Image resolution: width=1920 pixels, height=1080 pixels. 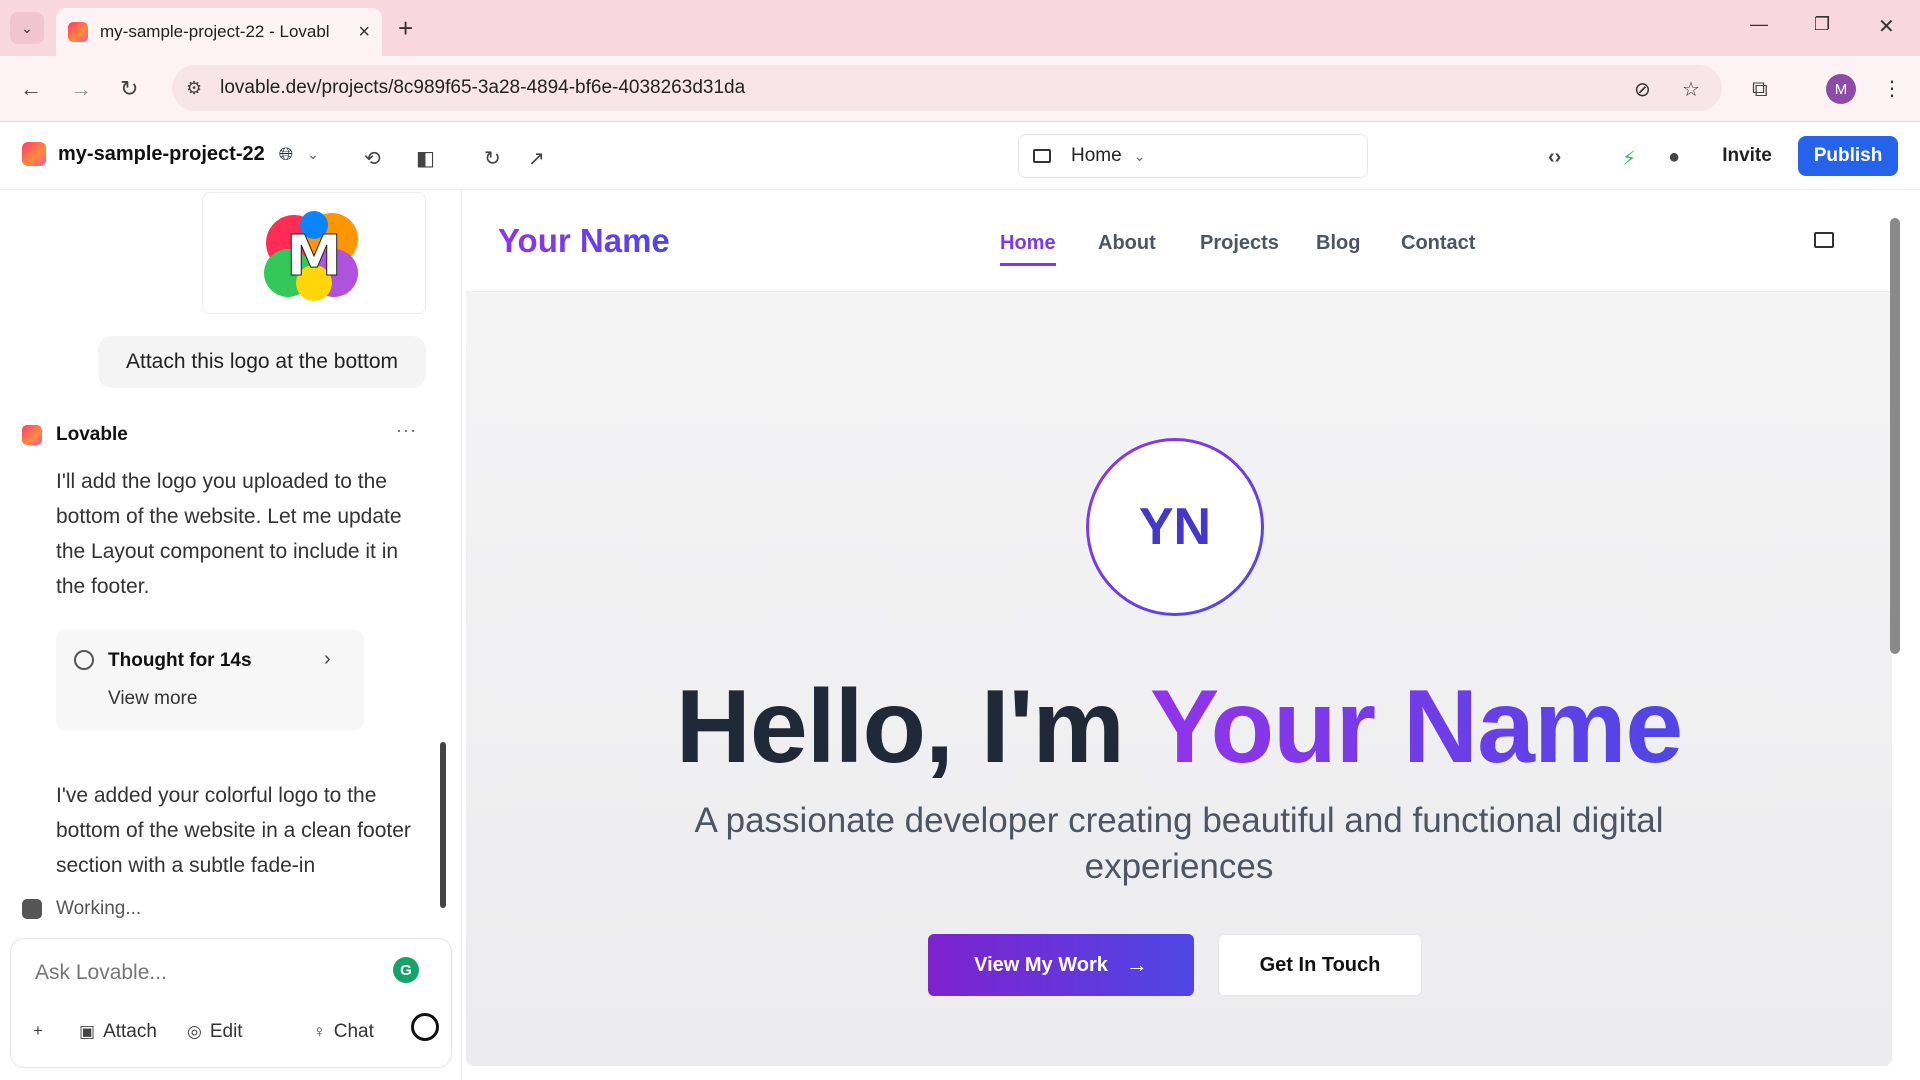 What do you see at coordinates (912, 727) in the screenshot?
I see `headline-plain: Hello, I'm` at bounding box center [912, 727].